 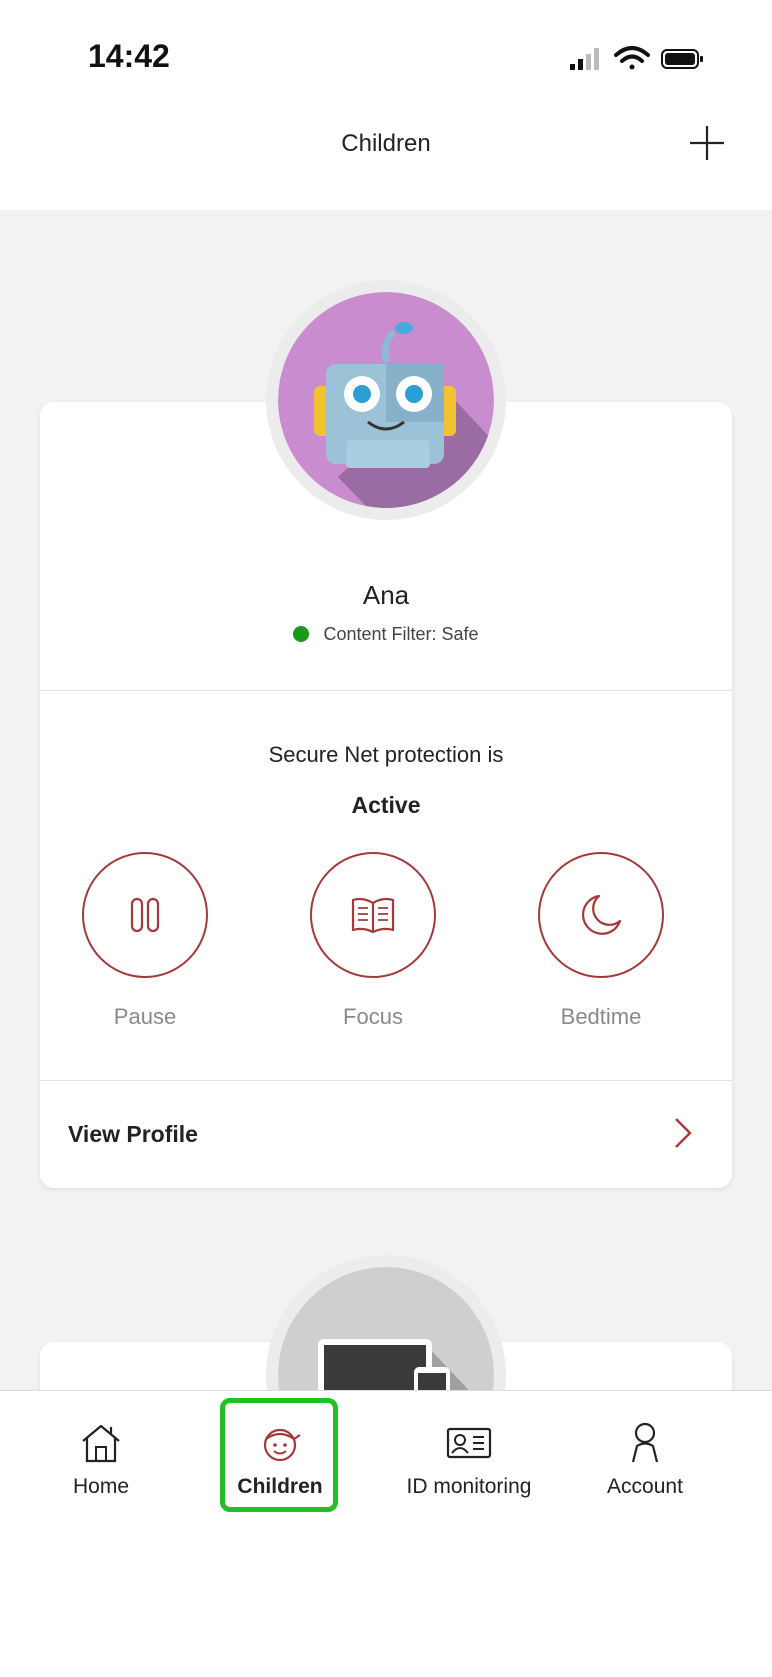 I want to click on page-title: Children, so click(x=386, y=143).